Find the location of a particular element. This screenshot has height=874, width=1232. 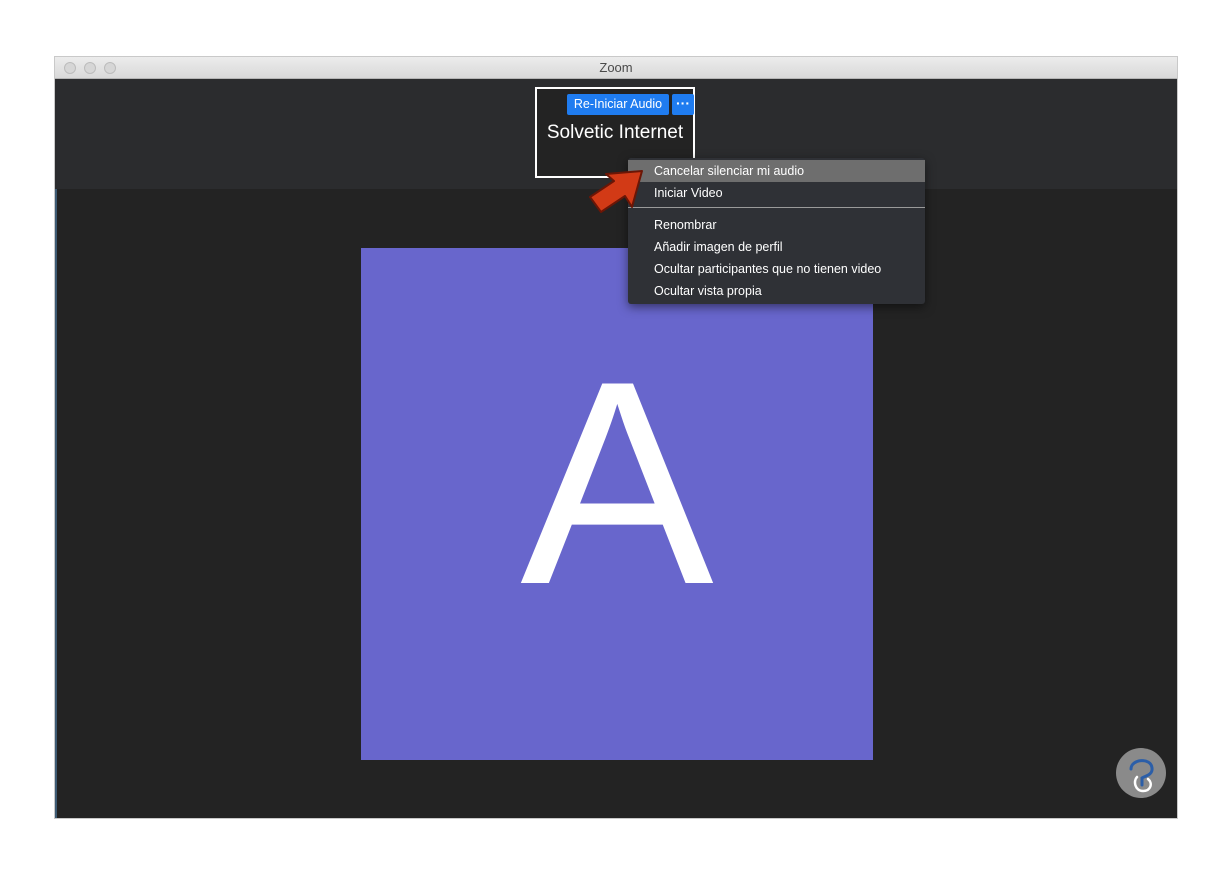

menu-item-rename: Renombrar is located at coordinates (776, 225).